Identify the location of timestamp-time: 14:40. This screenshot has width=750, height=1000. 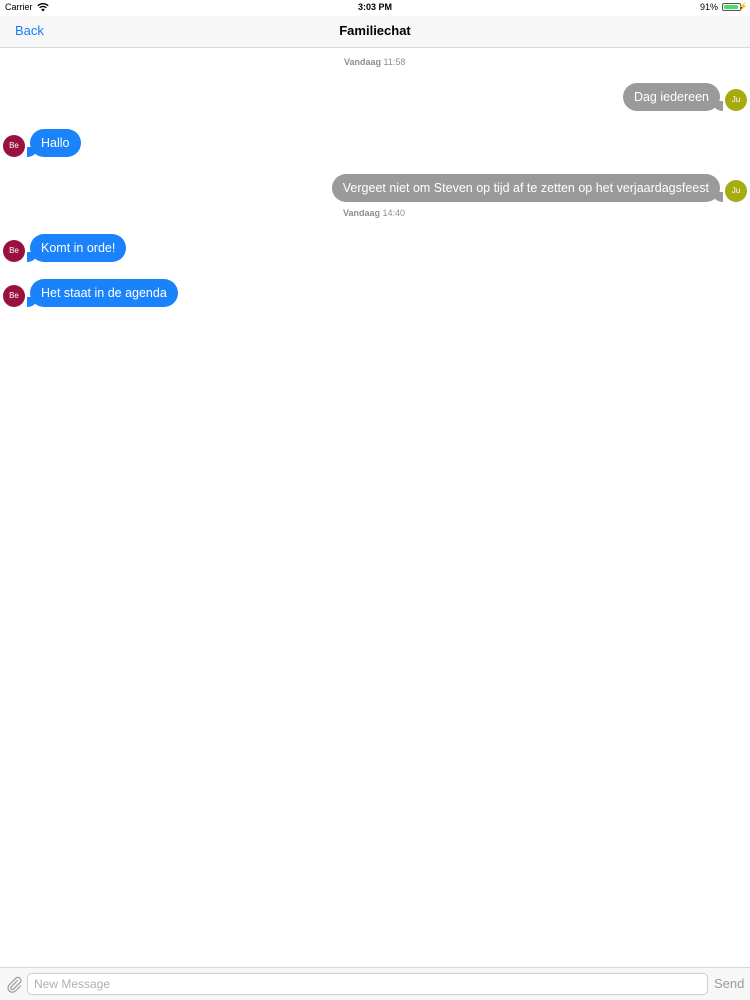
(394, 213).